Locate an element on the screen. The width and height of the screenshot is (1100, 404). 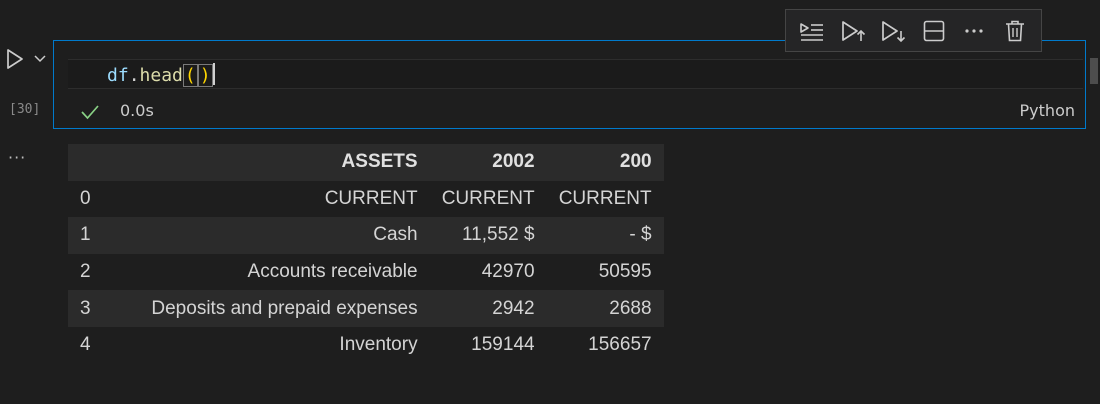
table-cell: Accounts receivable is located at coordinates (332, 272).